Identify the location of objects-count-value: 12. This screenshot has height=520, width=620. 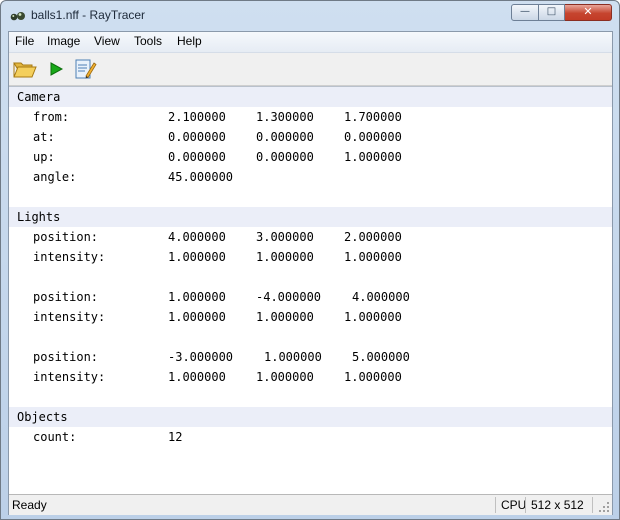
(175, 437).